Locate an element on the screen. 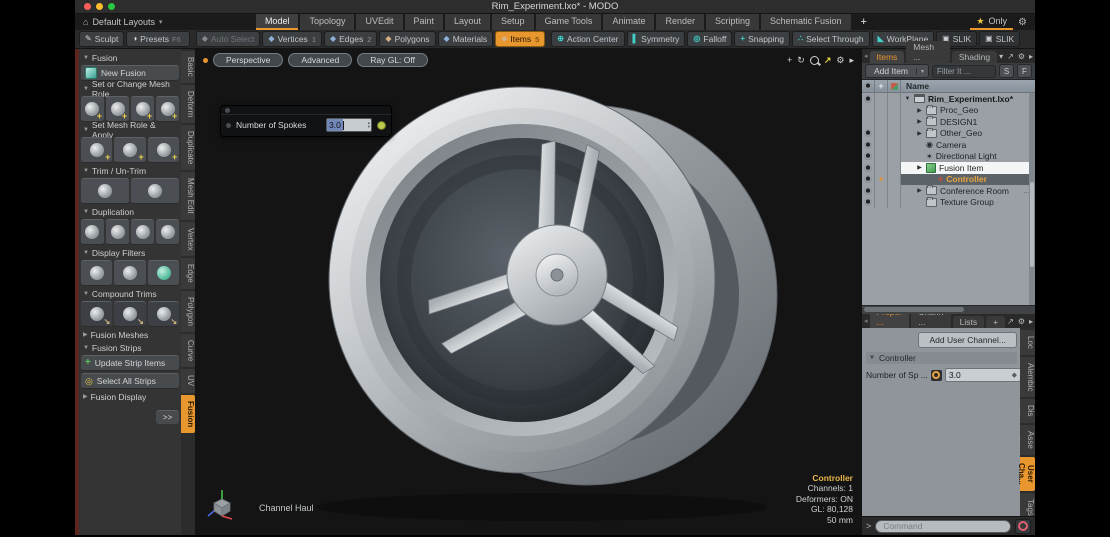  controller-section-header: ▼ Controller is located at coordinates (941, 358).